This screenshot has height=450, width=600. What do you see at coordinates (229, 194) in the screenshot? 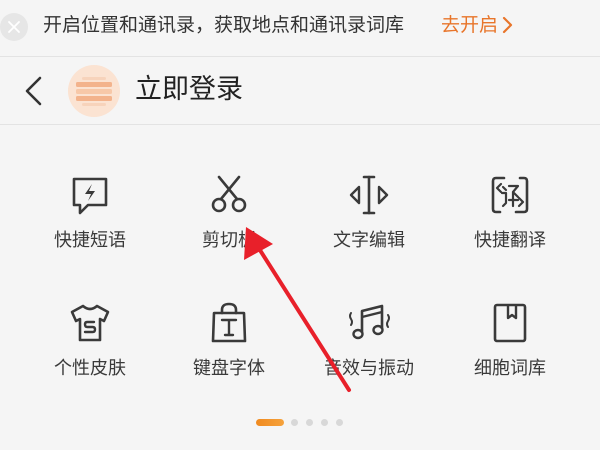
I see `scissors-icon` at bounding box center [229, 194].